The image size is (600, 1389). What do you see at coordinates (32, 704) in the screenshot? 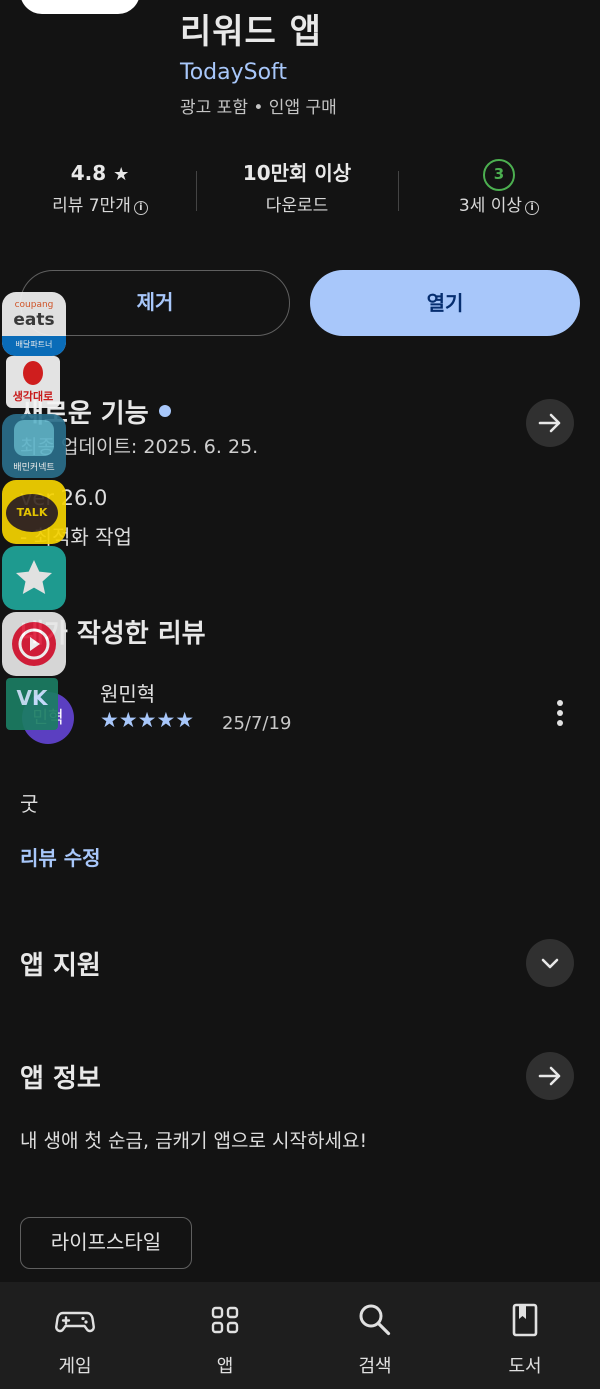
I see `vk-app-icon: VK` at bounding box center [32, 704].